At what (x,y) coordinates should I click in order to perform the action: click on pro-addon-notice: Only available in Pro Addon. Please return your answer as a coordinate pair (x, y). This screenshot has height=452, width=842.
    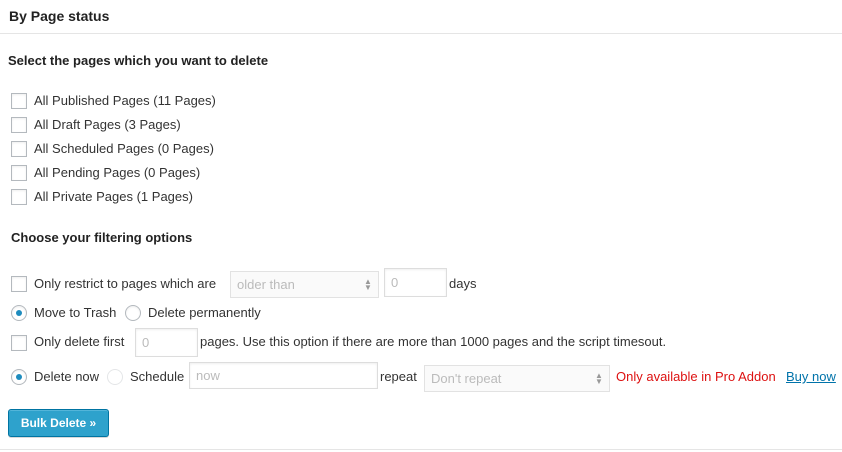
    Looking at the image, I should click on (696, 376).